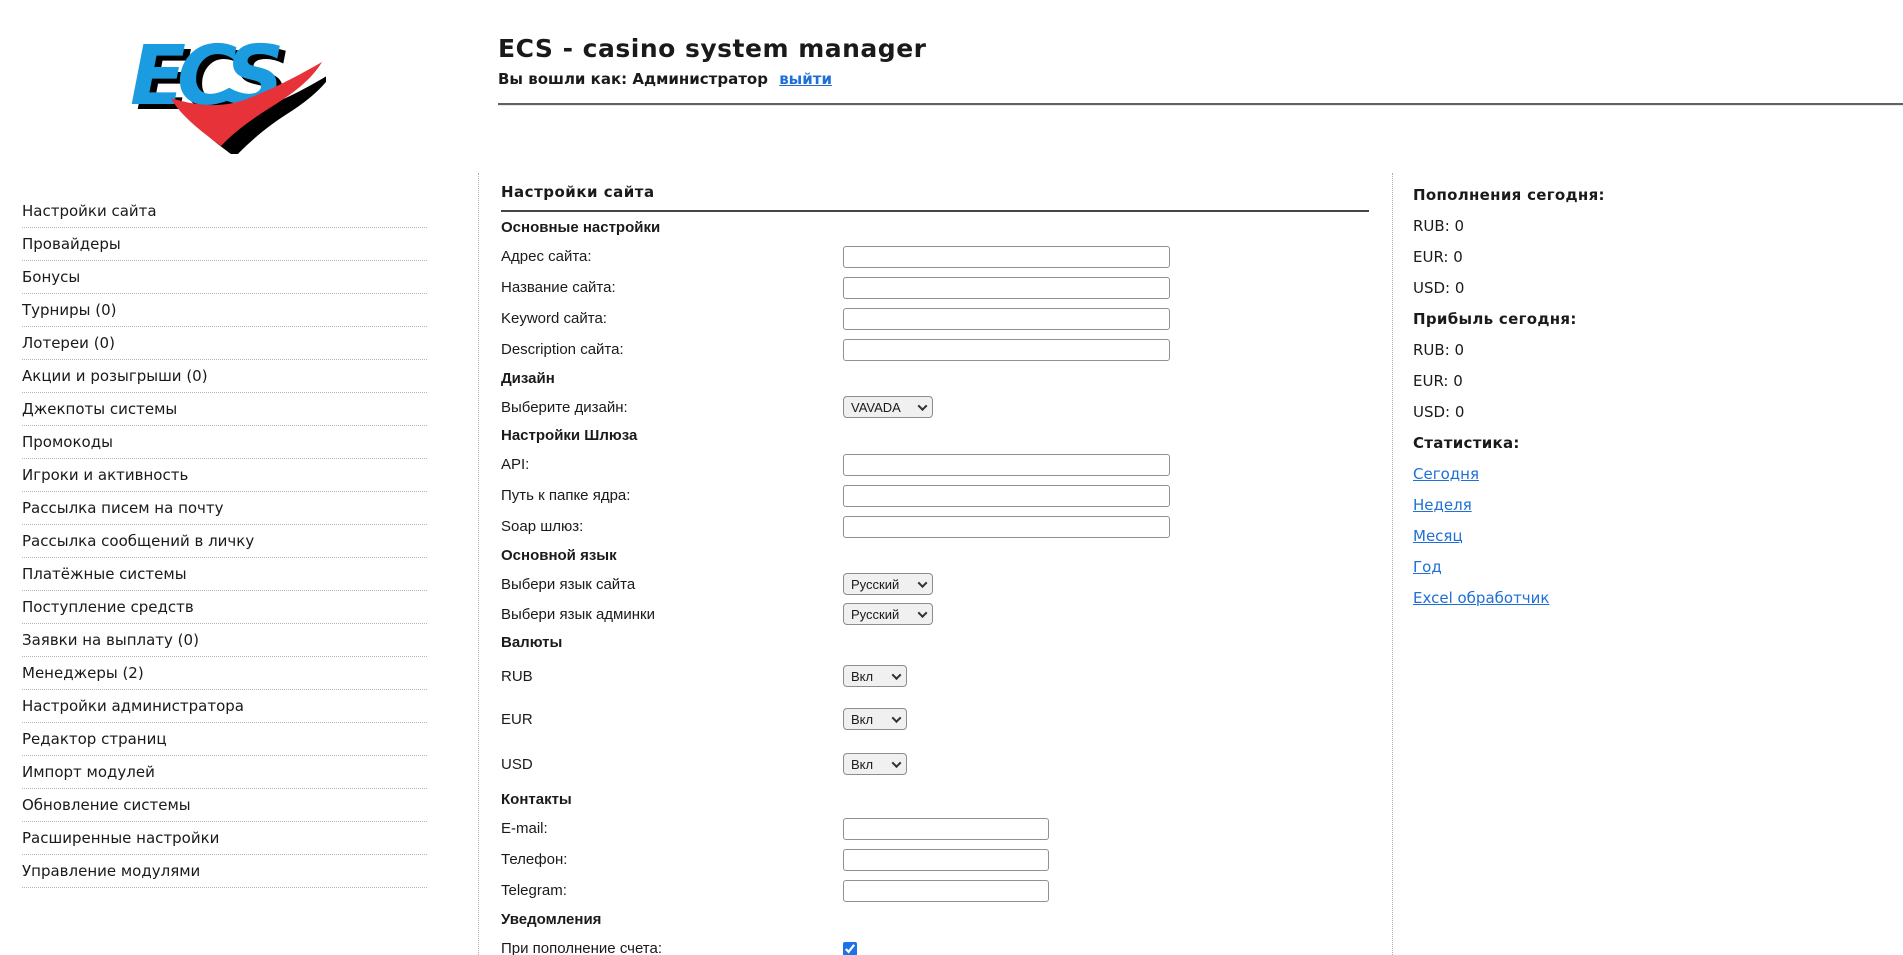 The width and height of the screenshot is (1903, 955). What do you see at coordinates (224, 508) in the screenshot?
I see `sidebar-item-email-mailing: Рассылка писем на почту` at bounding box center [224, 508].